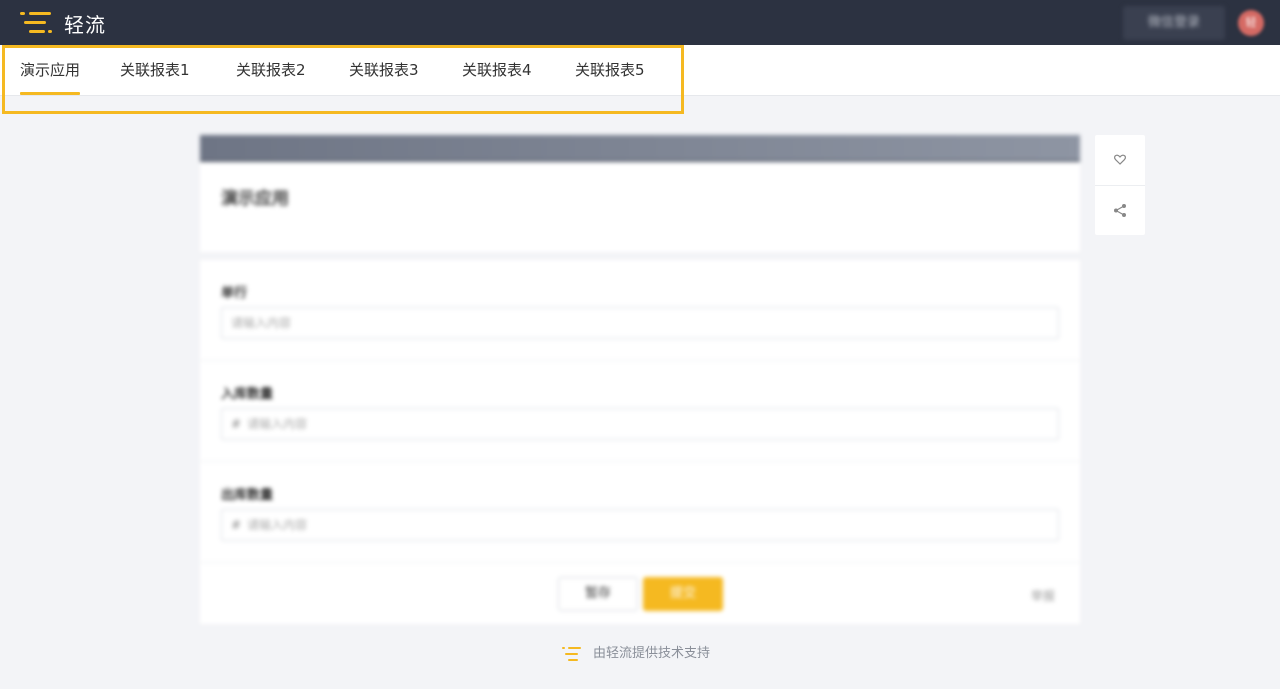  What do you see at coordinates (640, 525) in the screenshot?
I see `outbound-quantity-input: # 请输入内容` at bounding box center [640, 525].